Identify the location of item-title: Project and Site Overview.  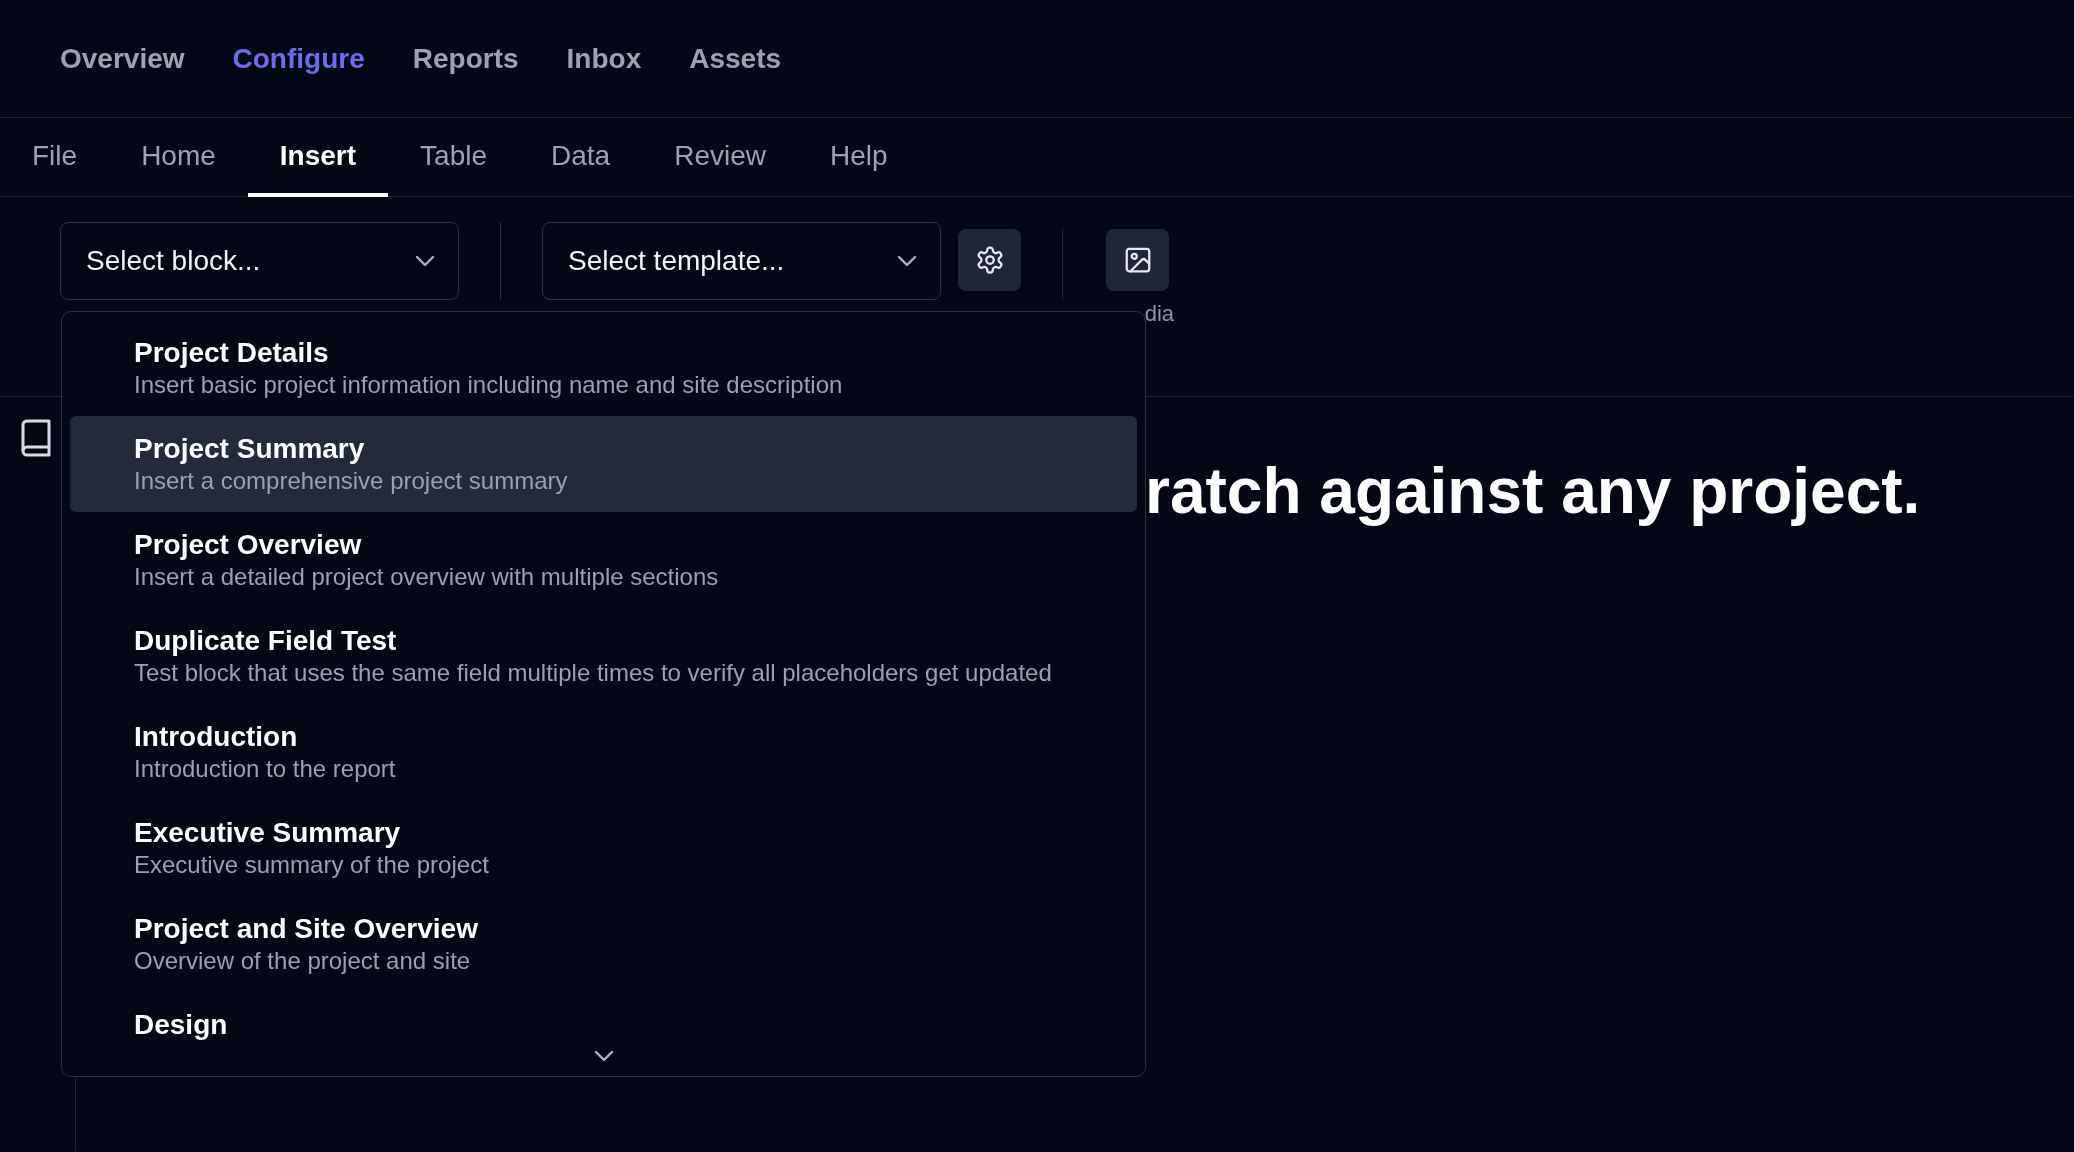
(306, 929).